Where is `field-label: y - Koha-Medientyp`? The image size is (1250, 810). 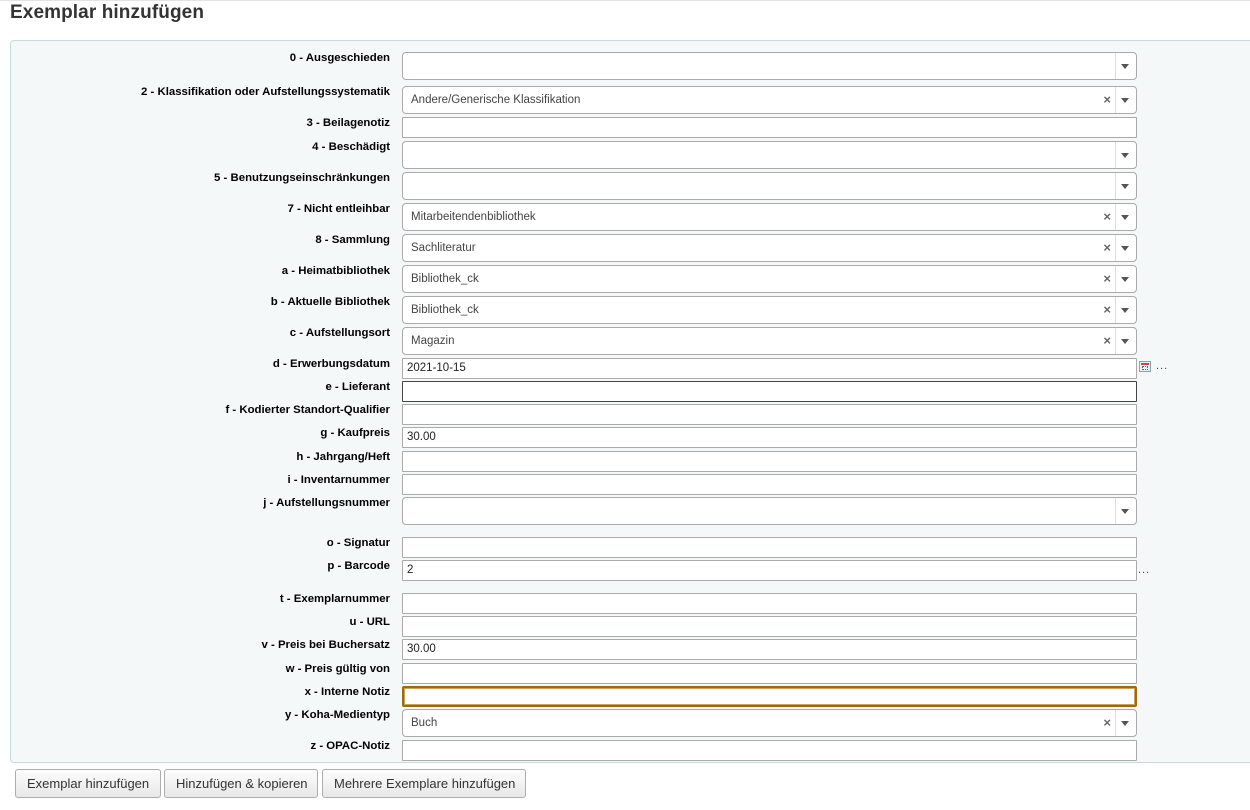
field-label: y - Koha-Medientyp is located at coordinates (337, 715).